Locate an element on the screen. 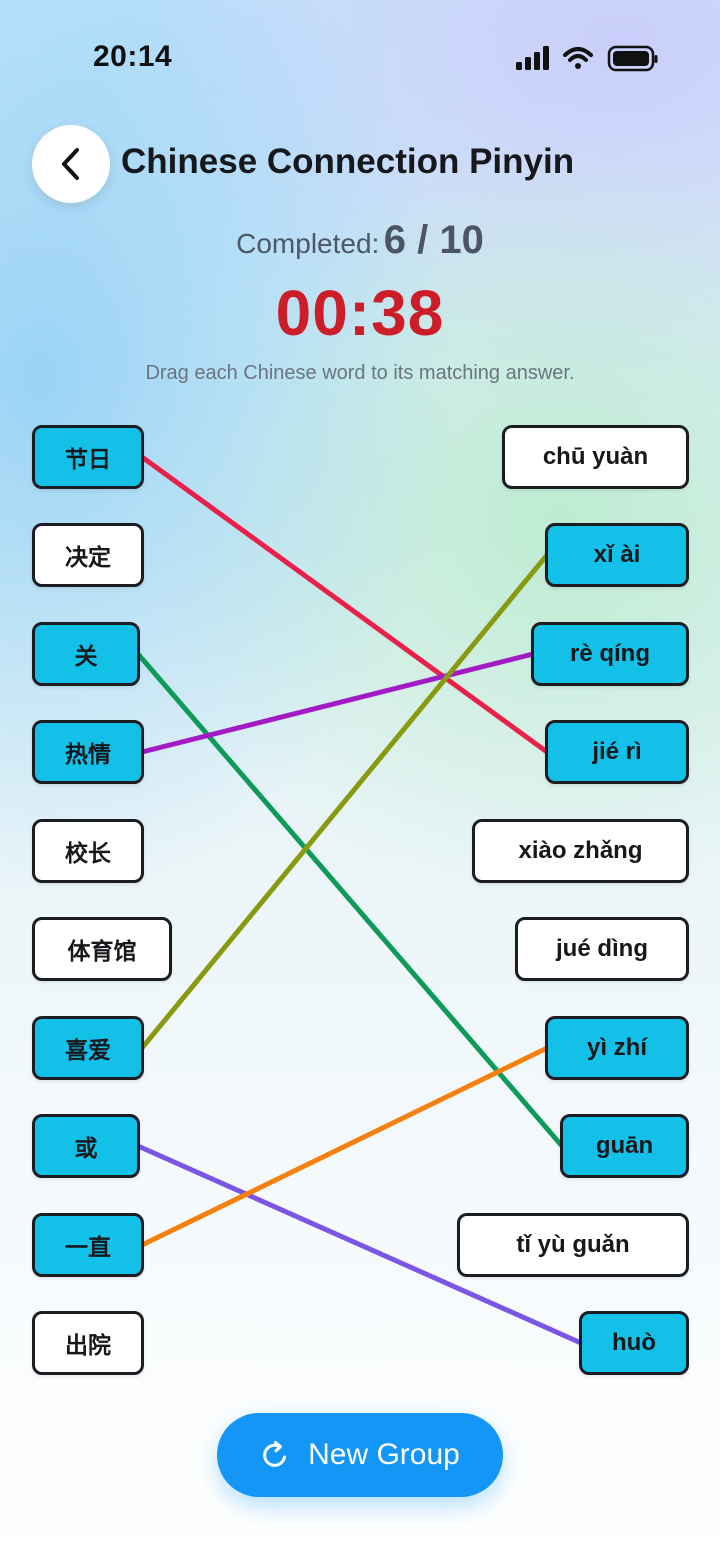 This screenshot has height=1565, width=720. back-button is located at coordinates (71, 164).